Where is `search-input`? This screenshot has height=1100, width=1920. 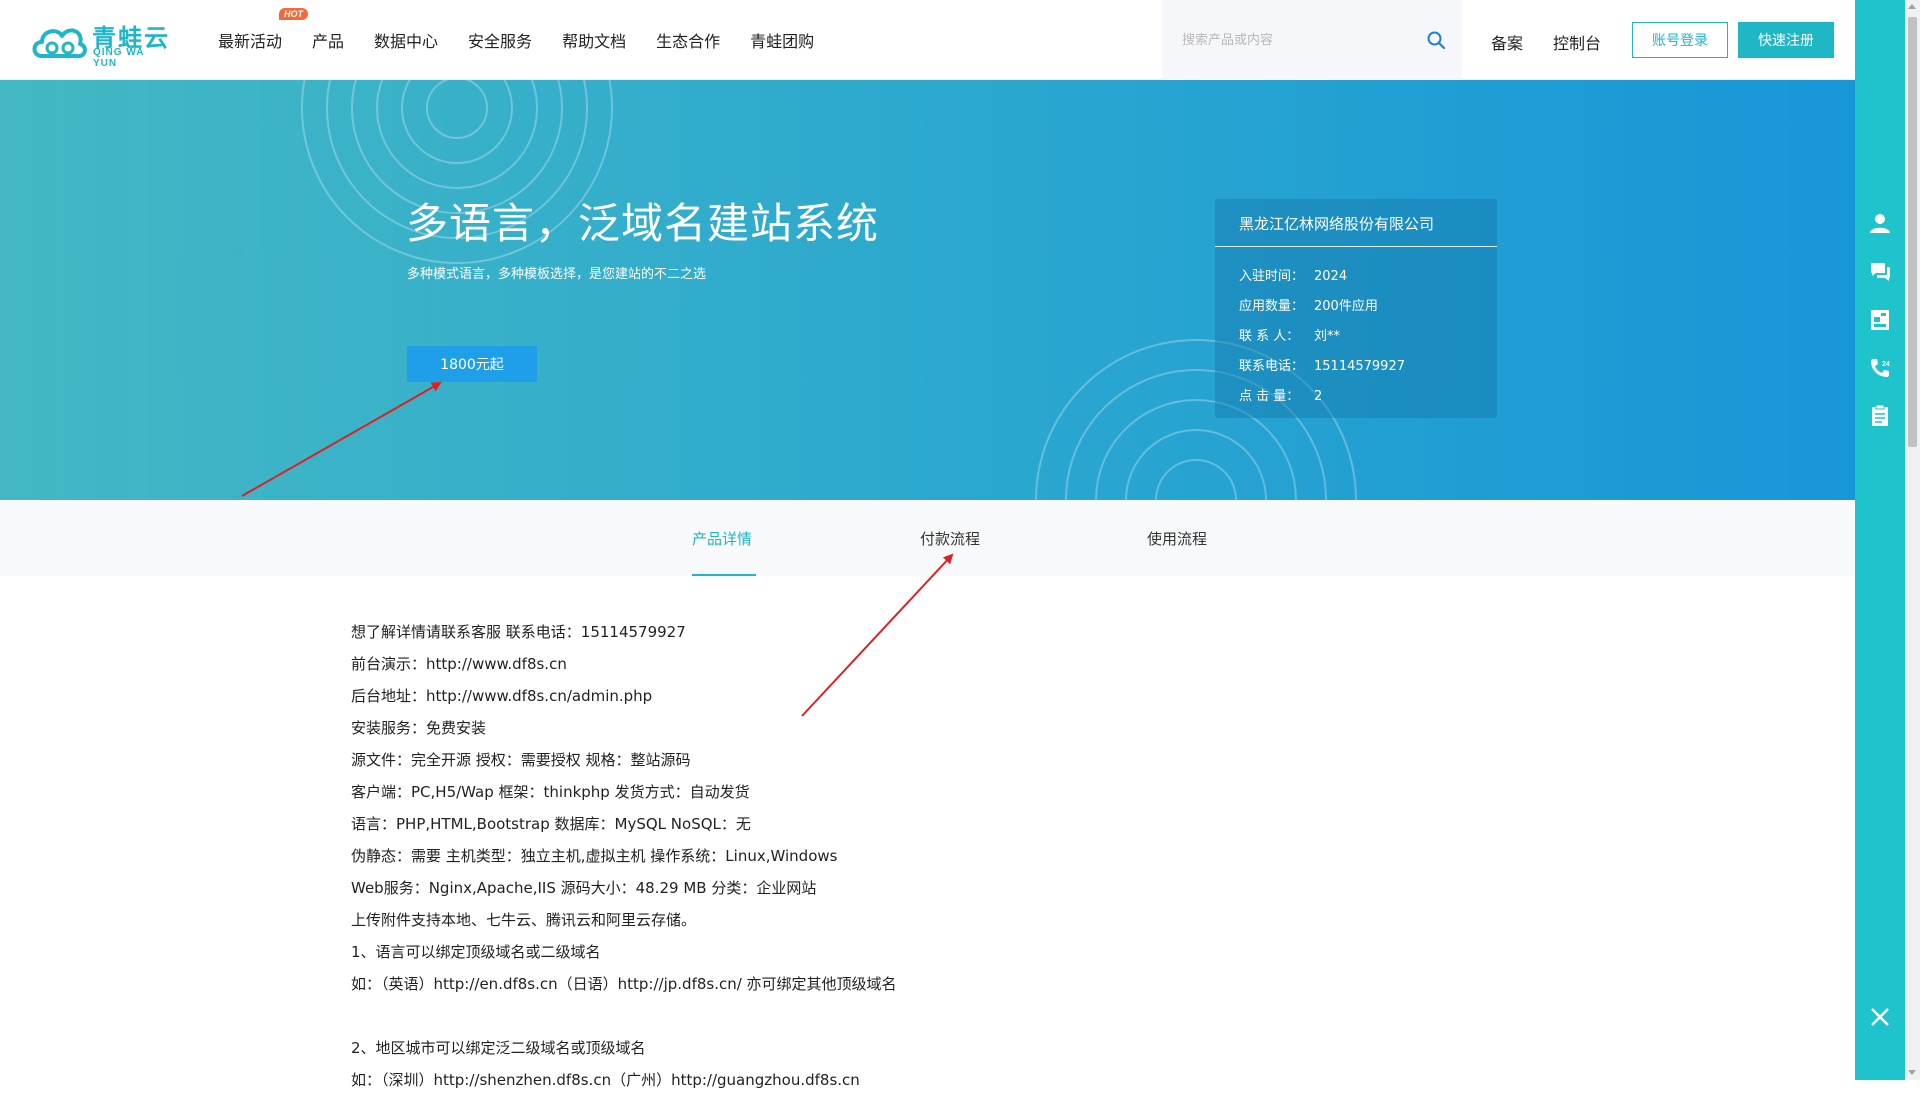
search-input is located at coordinates (1297, 40).